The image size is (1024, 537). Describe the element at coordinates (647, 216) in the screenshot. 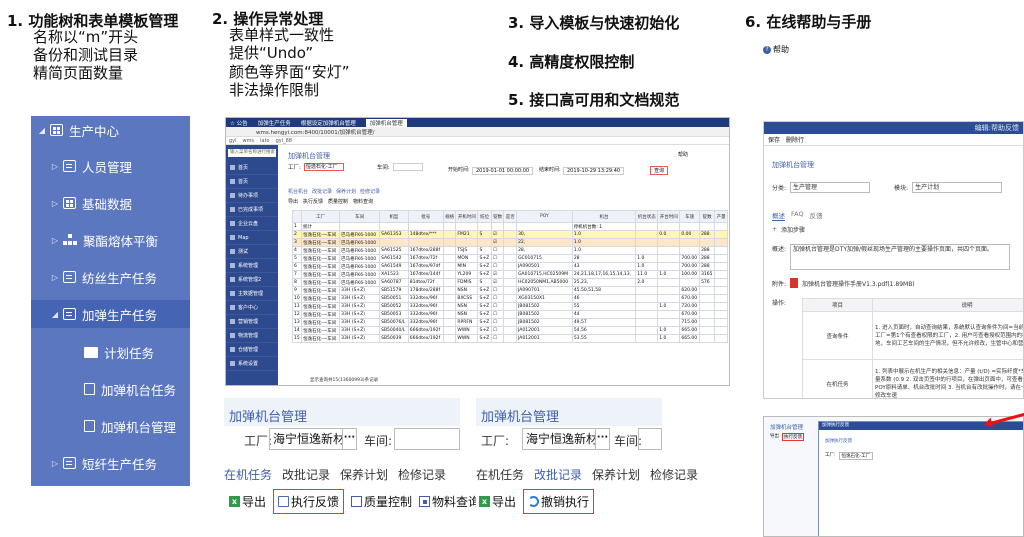

I see `column-header: 机台状态` at that location.